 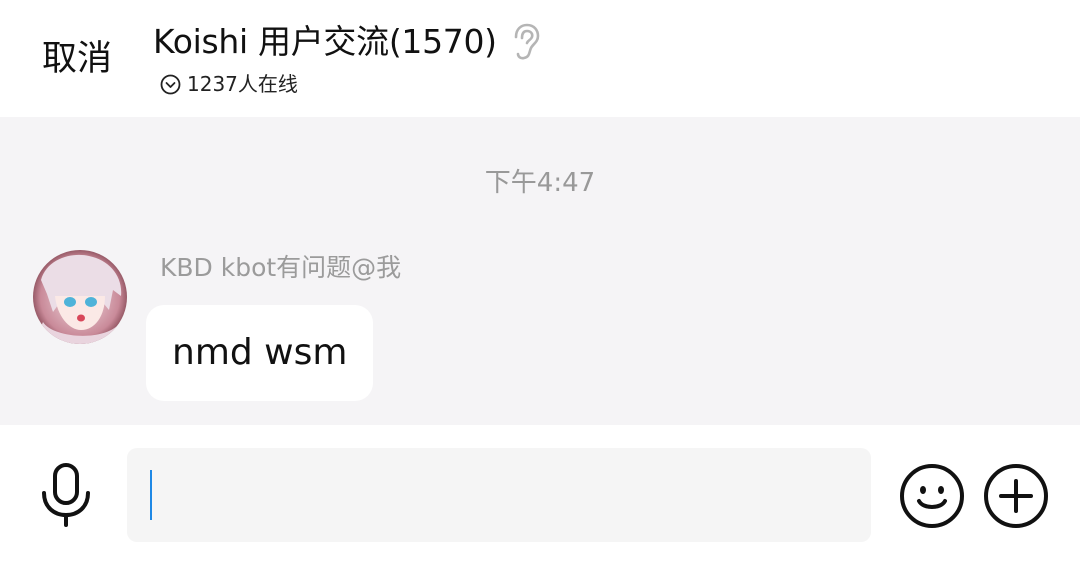 I want to click on group-title-row: Koishi 用户交流(1570), so click(x=347, y=42).